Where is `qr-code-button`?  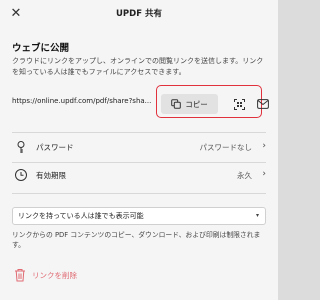 qr-code-button is located at coordinates (239, 104).